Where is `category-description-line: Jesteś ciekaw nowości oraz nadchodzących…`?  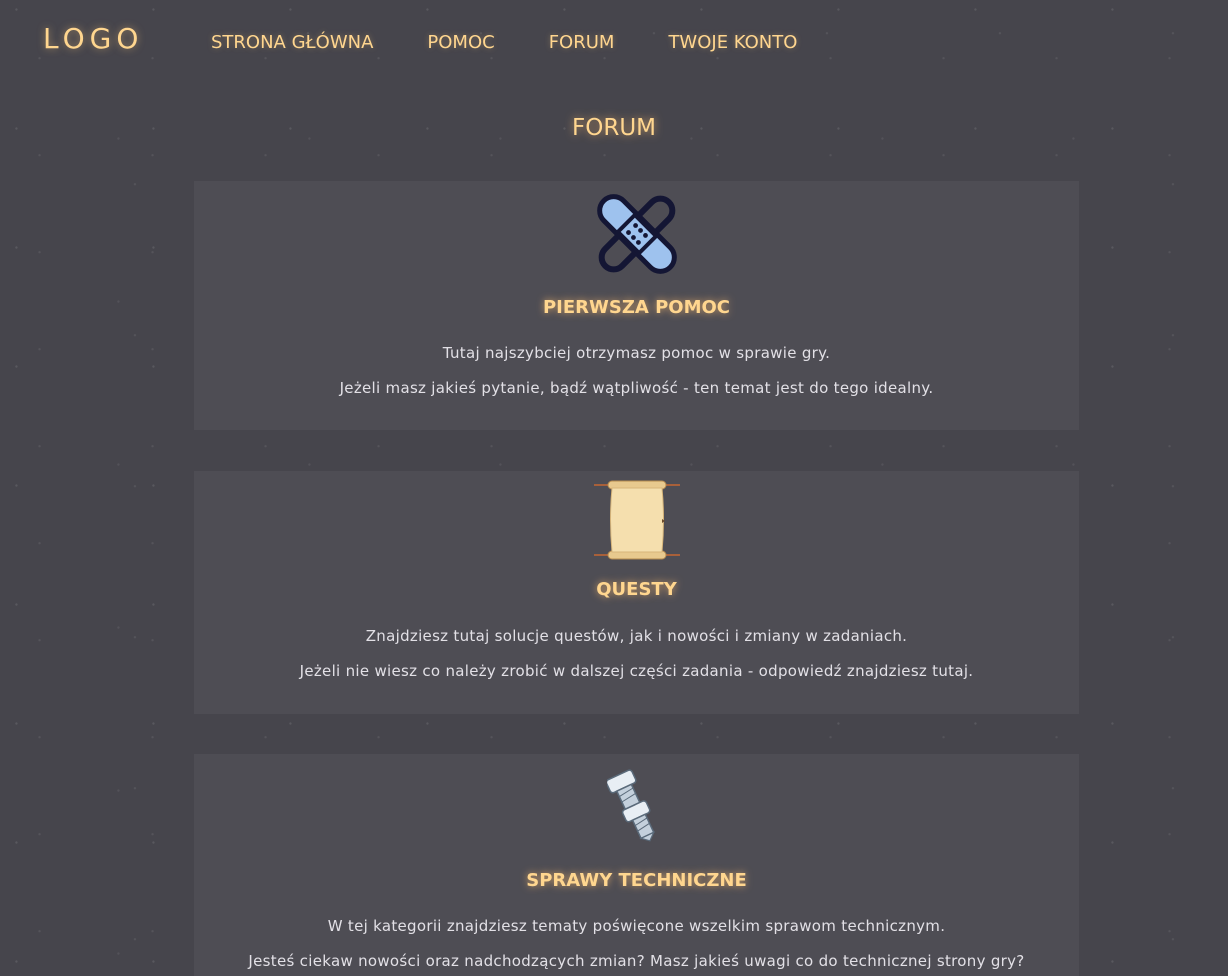 category-description-line: Jesteś ciekaw nowości oraz nadchodzących… is located at coordinates (636, 961).